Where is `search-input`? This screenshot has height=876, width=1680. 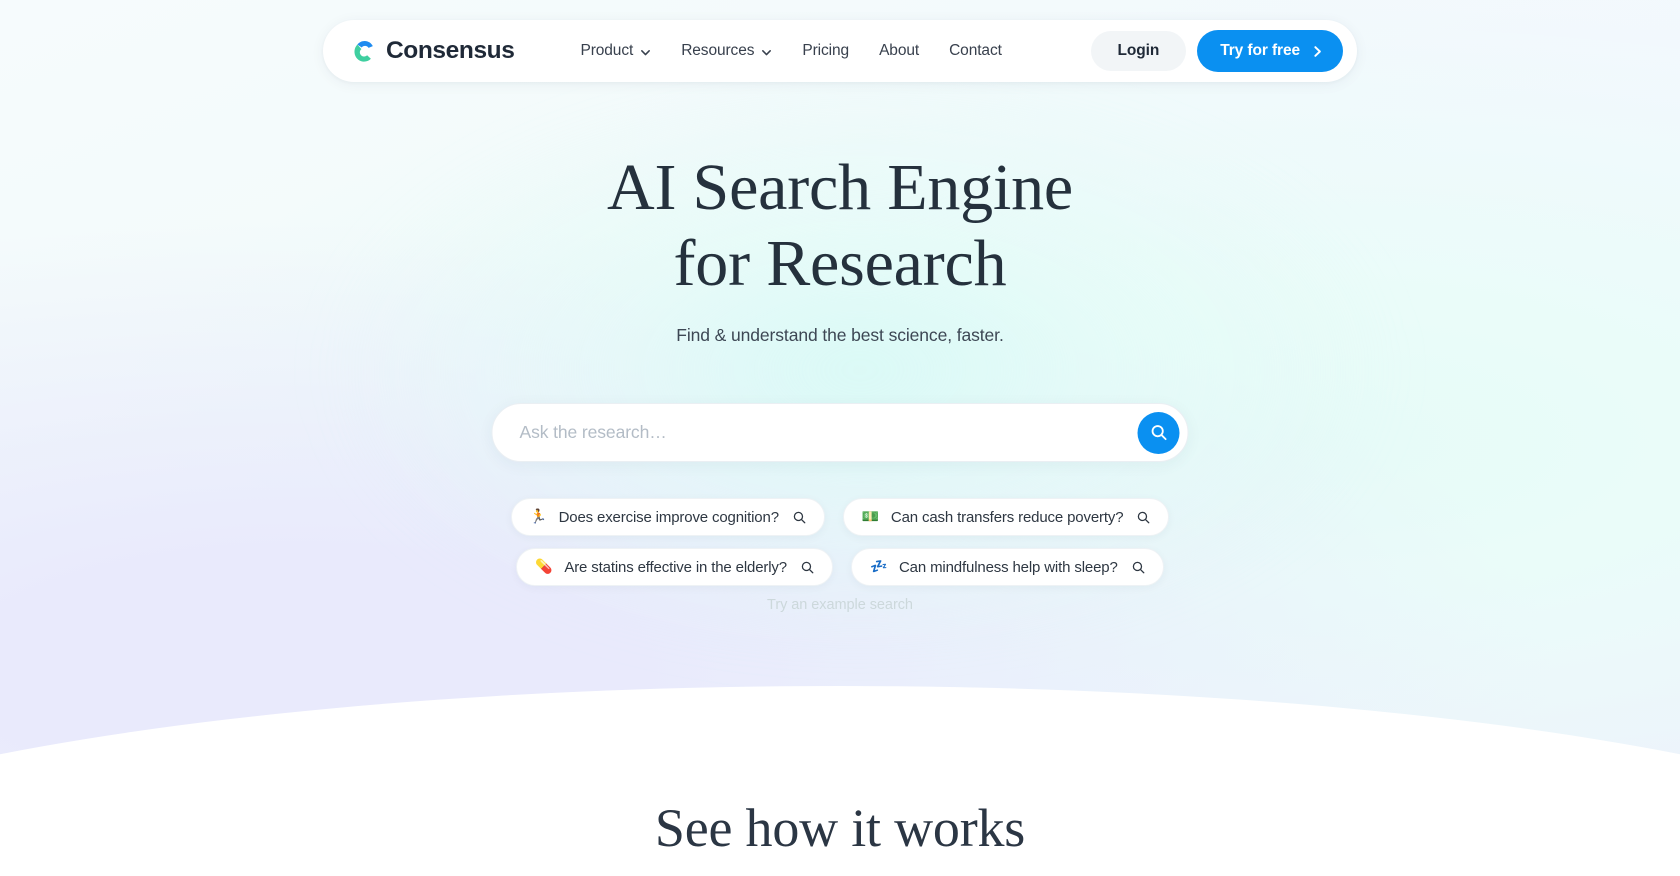
search-input is located at coordinates (828, 432).